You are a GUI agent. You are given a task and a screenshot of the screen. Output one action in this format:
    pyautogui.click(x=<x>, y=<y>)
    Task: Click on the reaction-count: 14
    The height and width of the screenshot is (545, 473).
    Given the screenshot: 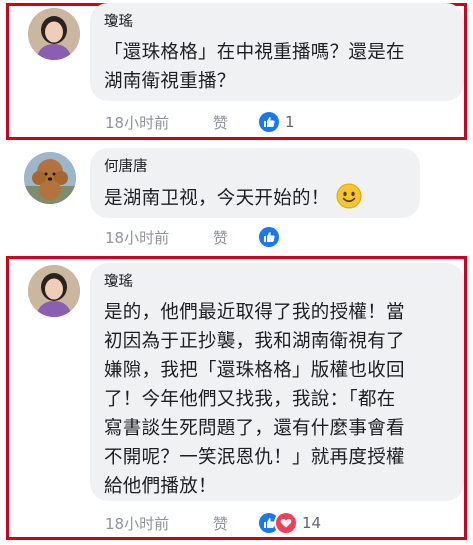 What is the action you would take?
    pyautogui.click(x=311, y=523)
    